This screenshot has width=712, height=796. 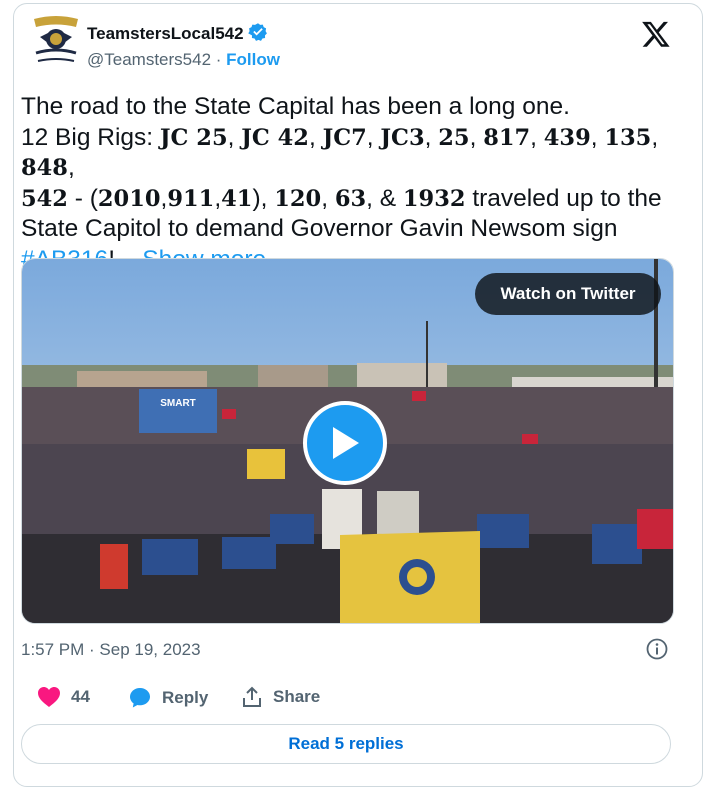 What do you see at coordinates (178, 403) in the screenshot?
I see `smart-banner-text: SMART` at bounding box center [178, 403].